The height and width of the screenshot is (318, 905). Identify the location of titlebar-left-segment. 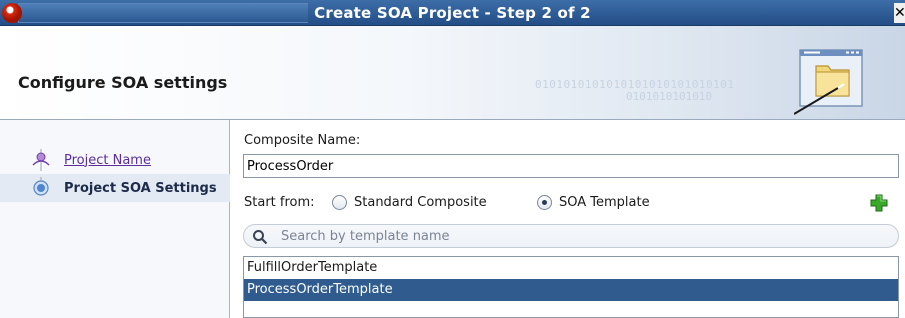
(163, 13).